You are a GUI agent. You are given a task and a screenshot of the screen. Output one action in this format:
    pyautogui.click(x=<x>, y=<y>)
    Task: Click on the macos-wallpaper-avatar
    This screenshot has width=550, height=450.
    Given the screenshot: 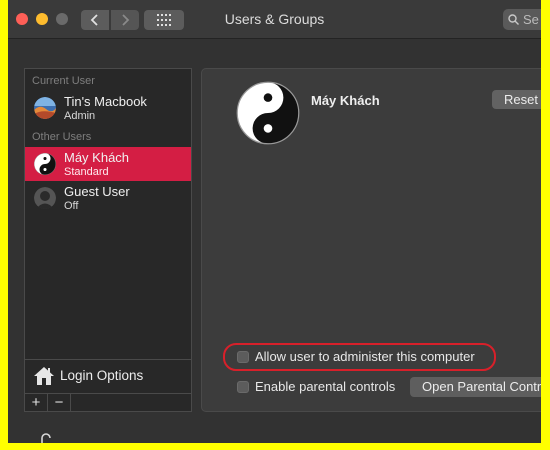 What is the action you would take?
    pyautogui.click(x=45, y=108)
    